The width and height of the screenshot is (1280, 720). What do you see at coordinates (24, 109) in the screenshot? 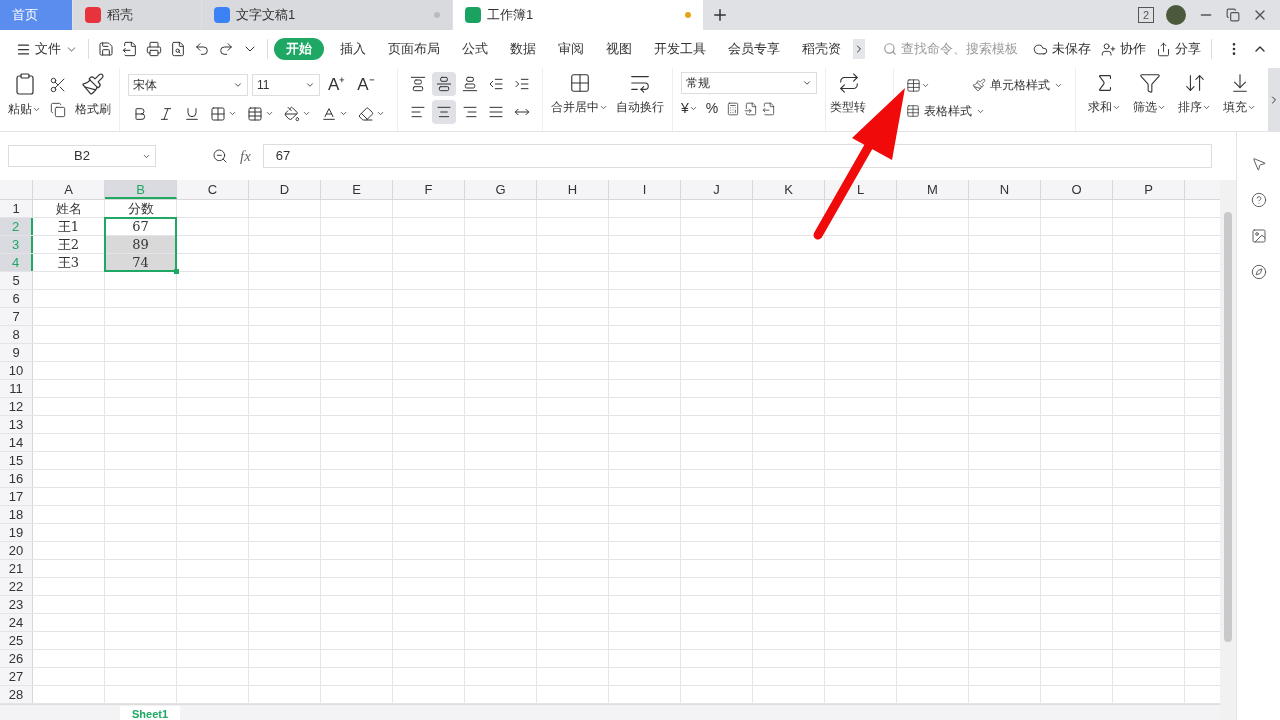
I see `paste-button: 粘贴` at bounding box center [24, 109].